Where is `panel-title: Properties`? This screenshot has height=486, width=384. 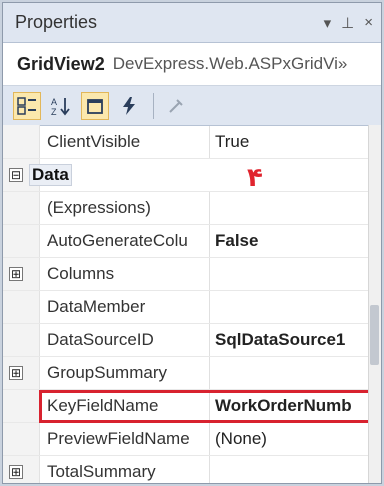 panel-title: Properties is located at coordinates (56, 22).